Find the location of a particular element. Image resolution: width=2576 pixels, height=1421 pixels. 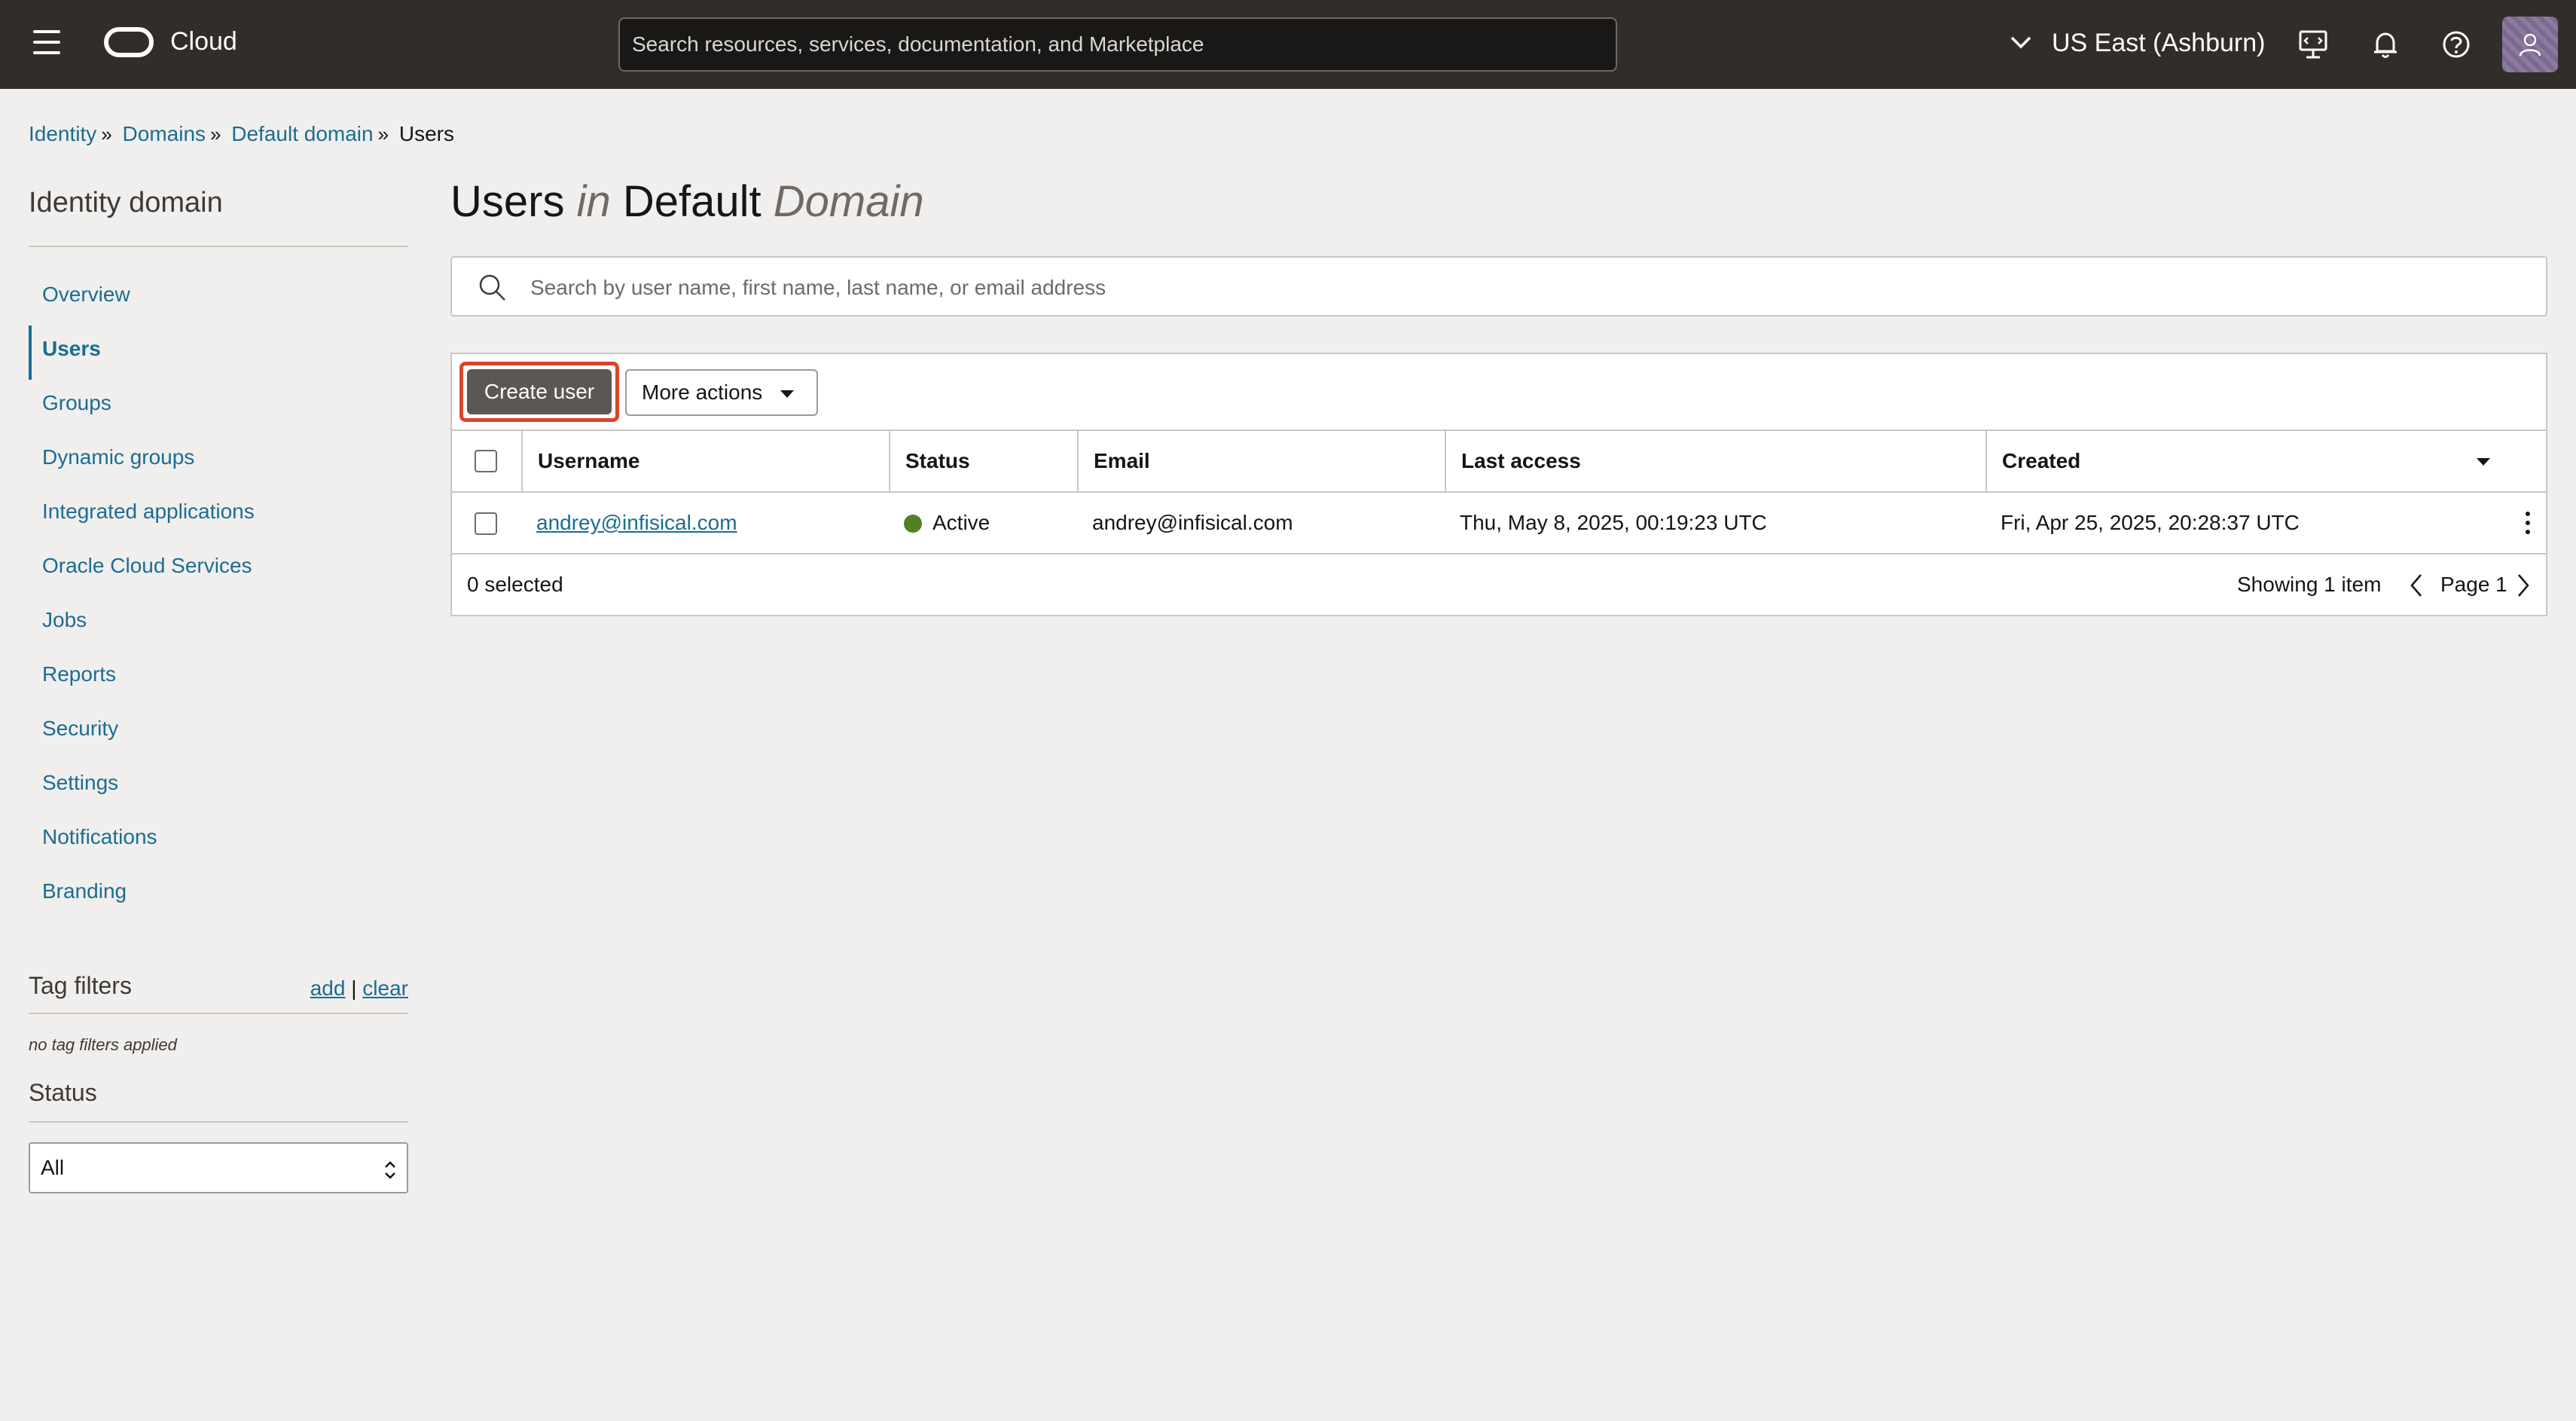

sidebar-item-security: Security is located at coordinates (219, 732).